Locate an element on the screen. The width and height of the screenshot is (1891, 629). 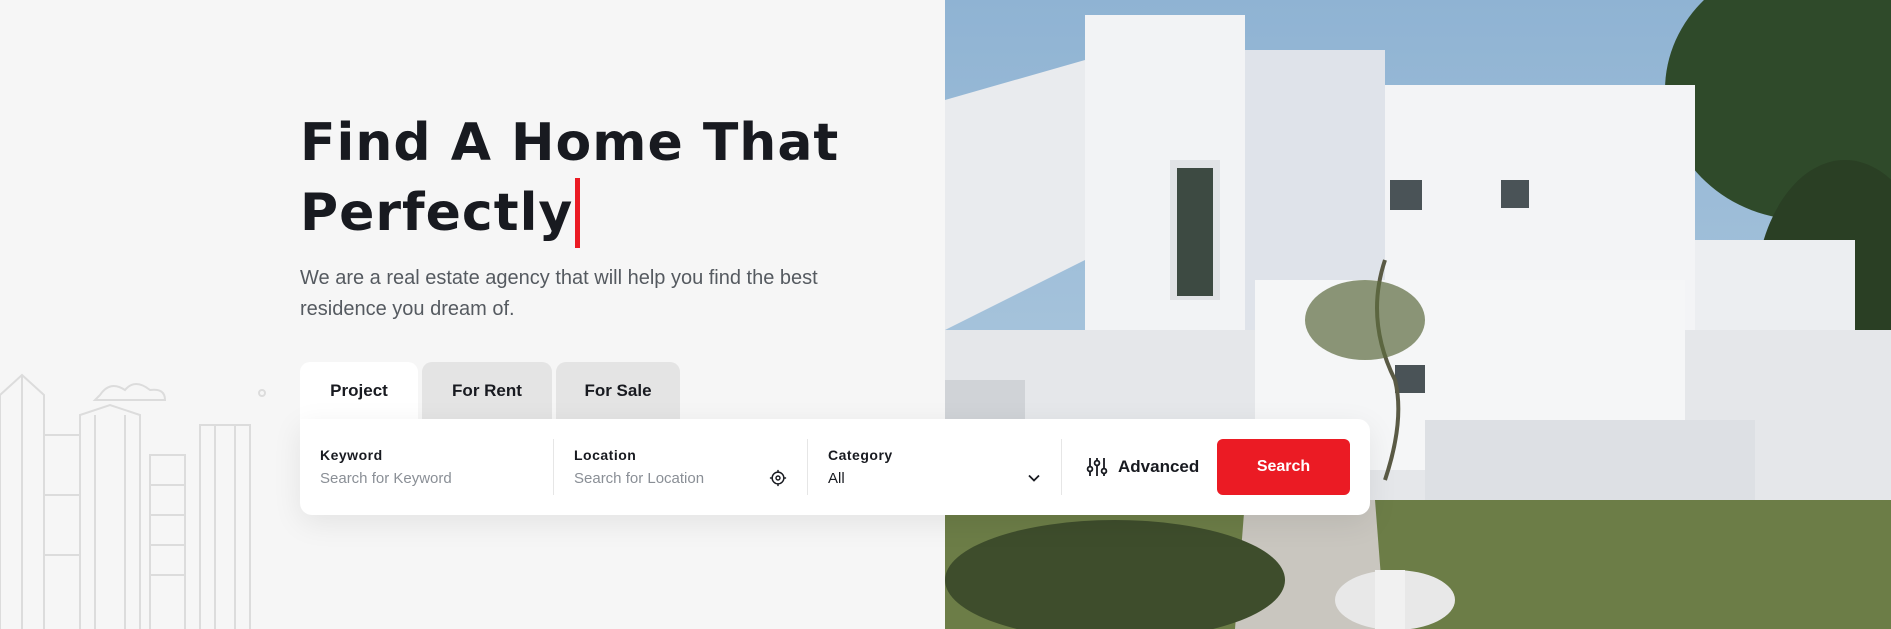
search-tabs: Project For Rent For Sale is located at coordinates (490, 390).